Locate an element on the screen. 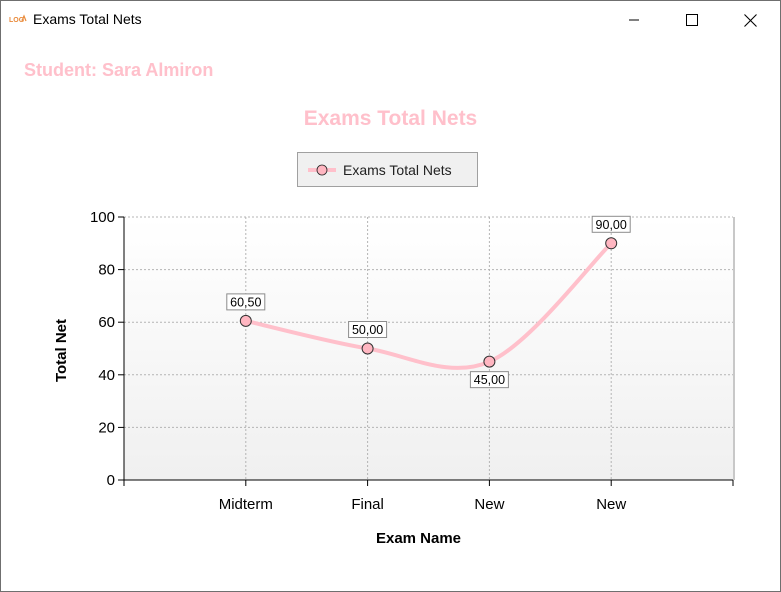 The width and height of the screenshot is (781, 592). minimize-icon is located at coordinates (634, 20).